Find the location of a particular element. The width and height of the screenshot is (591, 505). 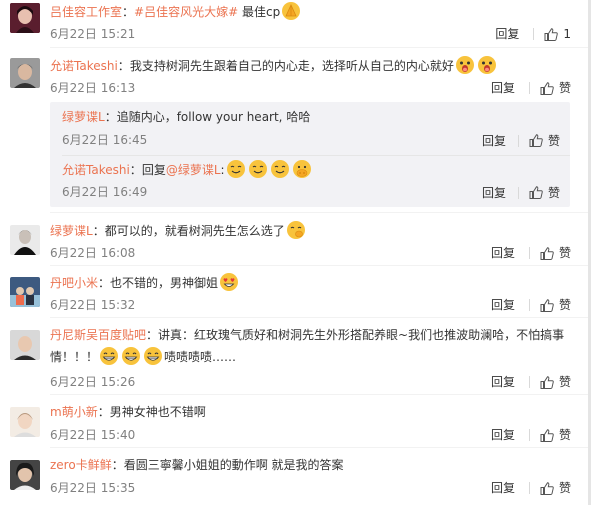

comment-actions: 回复 1 is located at coordinates (533, 34).